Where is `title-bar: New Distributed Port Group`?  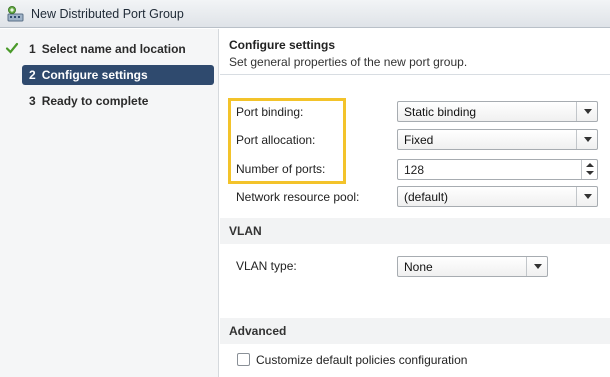 title-bar: New Distributed Port Group is located at coordinates (305, 14).